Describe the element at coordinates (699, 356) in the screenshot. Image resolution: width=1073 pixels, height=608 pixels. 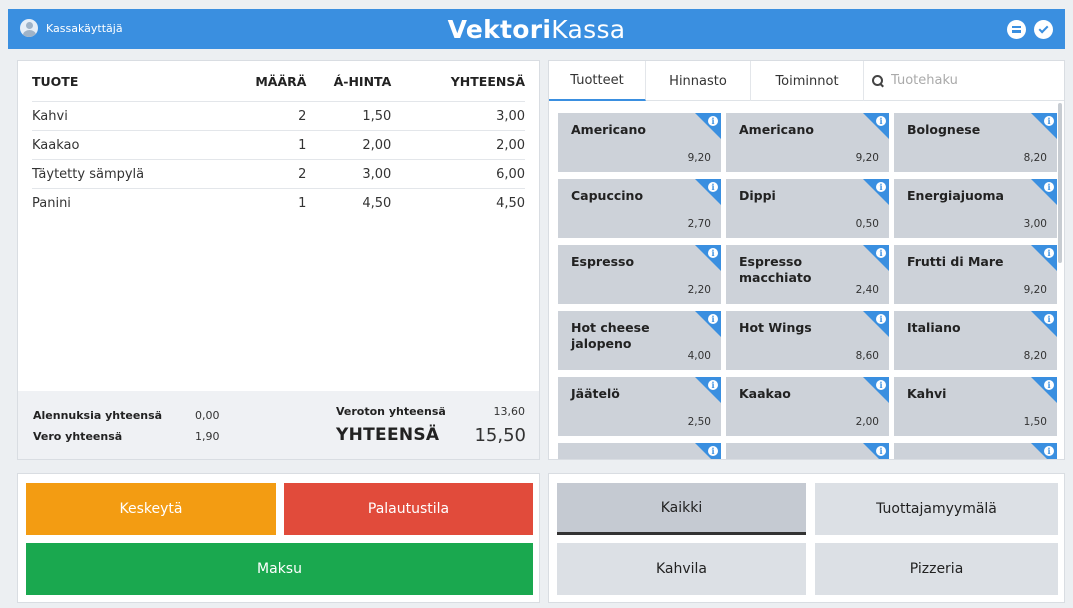
I see `product-price: 4,00` at that location.